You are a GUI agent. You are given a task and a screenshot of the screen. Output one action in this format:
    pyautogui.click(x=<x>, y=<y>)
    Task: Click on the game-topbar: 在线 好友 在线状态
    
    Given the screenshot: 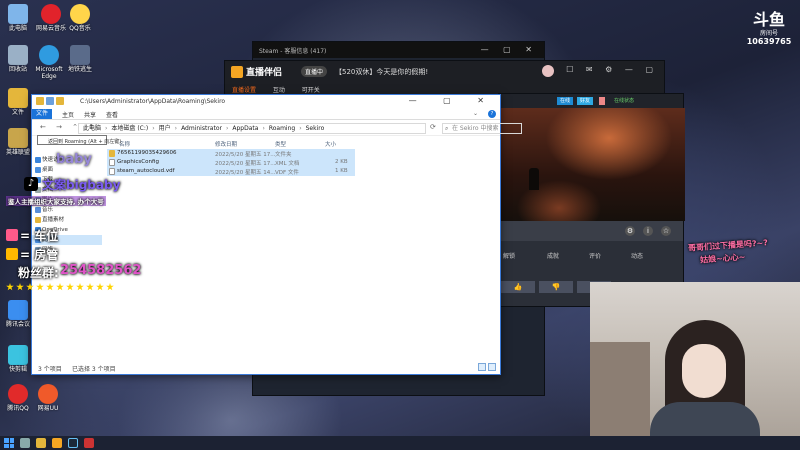 What is the action you would take?
    pyautogui.click(x=591, y=101)
    